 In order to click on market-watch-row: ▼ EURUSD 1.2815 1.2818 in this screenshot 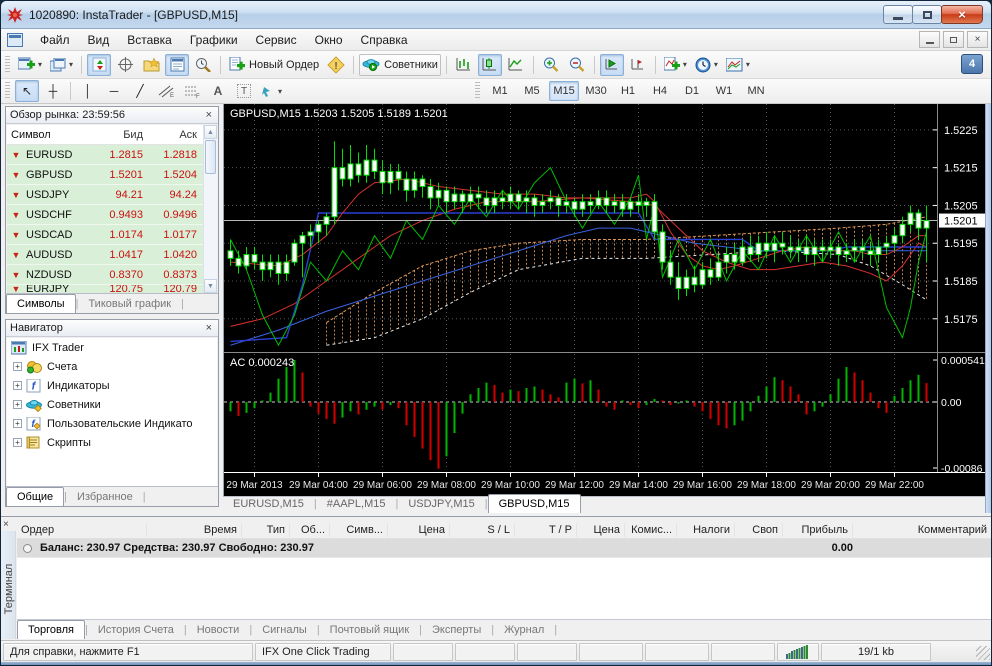, I will do `click(105, 155)`.